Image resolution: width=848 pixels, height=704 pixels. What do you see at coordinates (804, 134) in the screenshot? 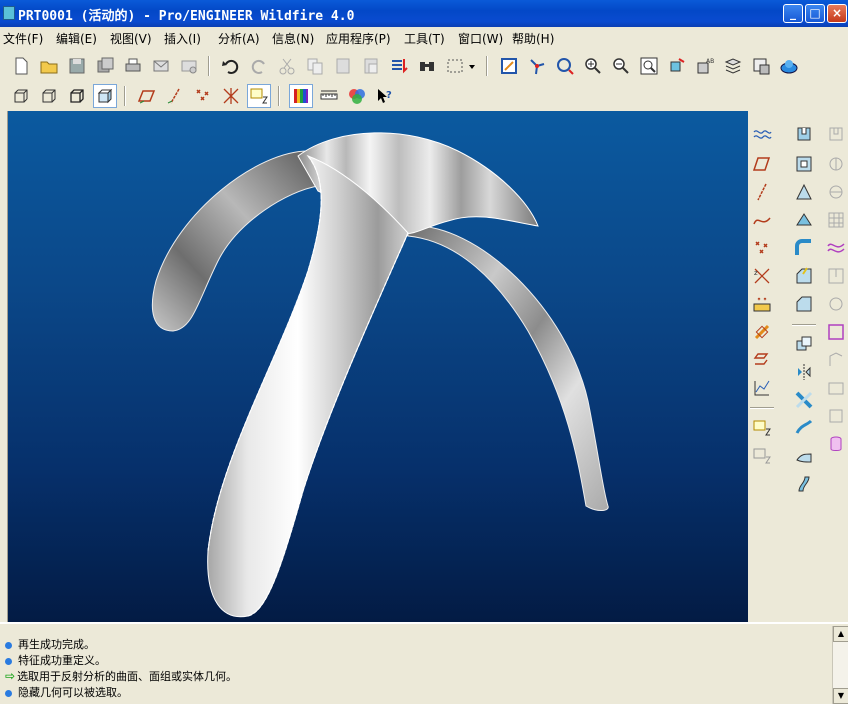
I see `extrude-icon` at bounding box center [804, 134].